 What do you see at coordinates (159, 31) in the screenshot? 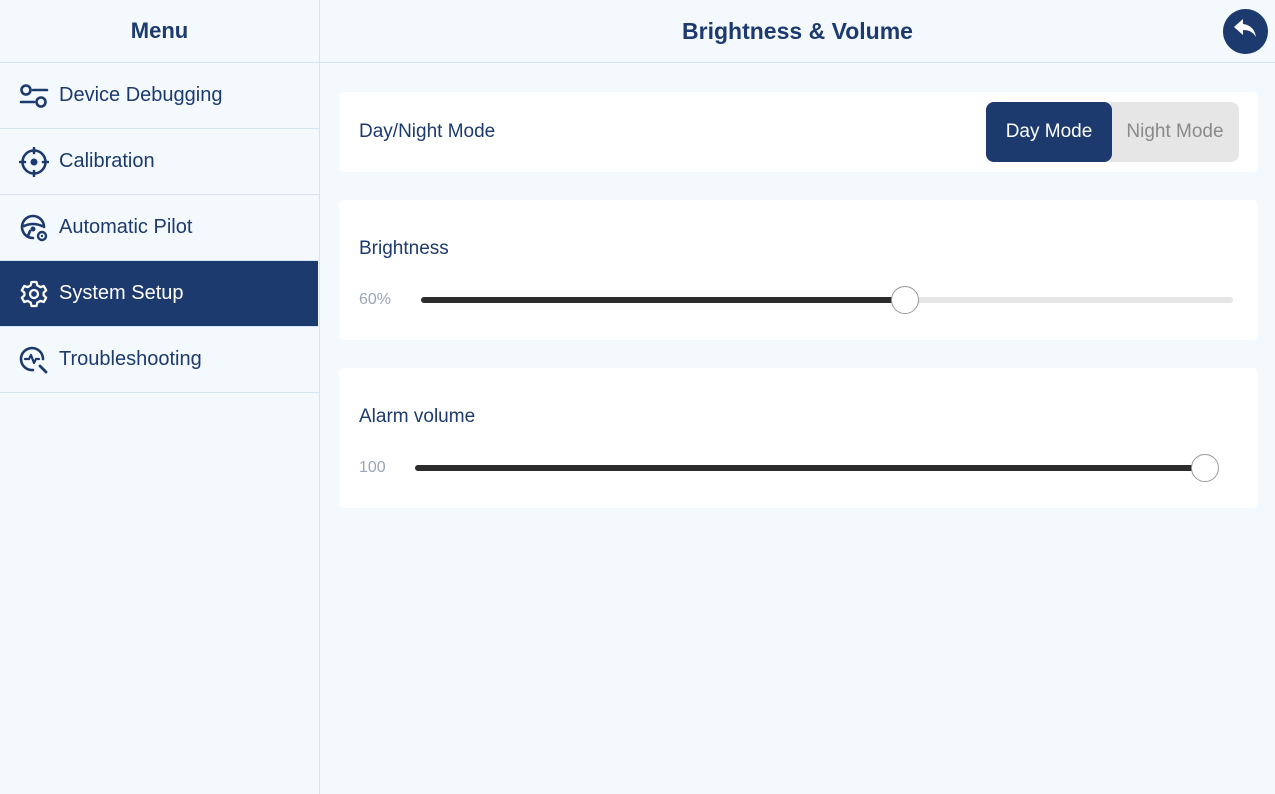
I see `sidebar-title: Menu` at bounding box center [159, 31].